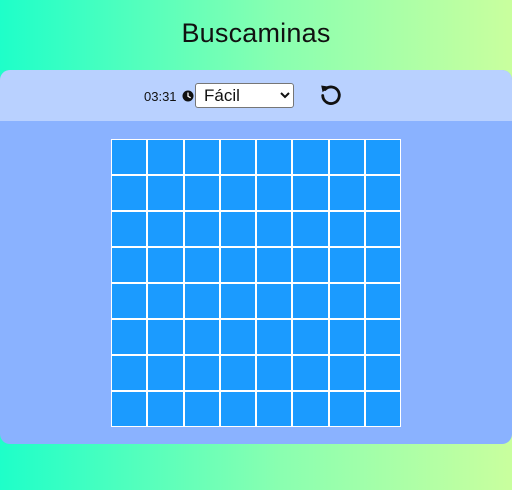 Image resolution: width=512 pixels, height=490 pixels. Describe the element at coordinates (188, 96) in the screenshot. I see `clock-icon` at that location.